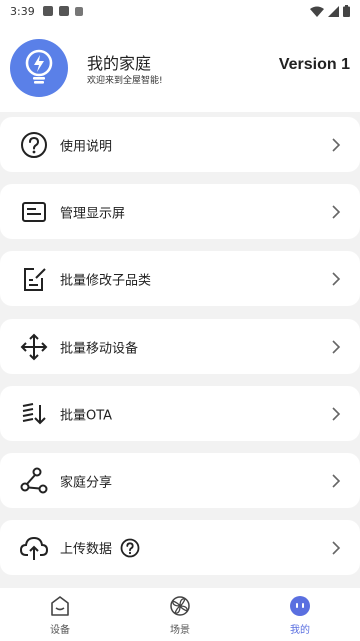 The image size is (360, 641). Describe the element at coordinates (300, 630) in the screenshot. I see `tab-label: 我的` at that location.